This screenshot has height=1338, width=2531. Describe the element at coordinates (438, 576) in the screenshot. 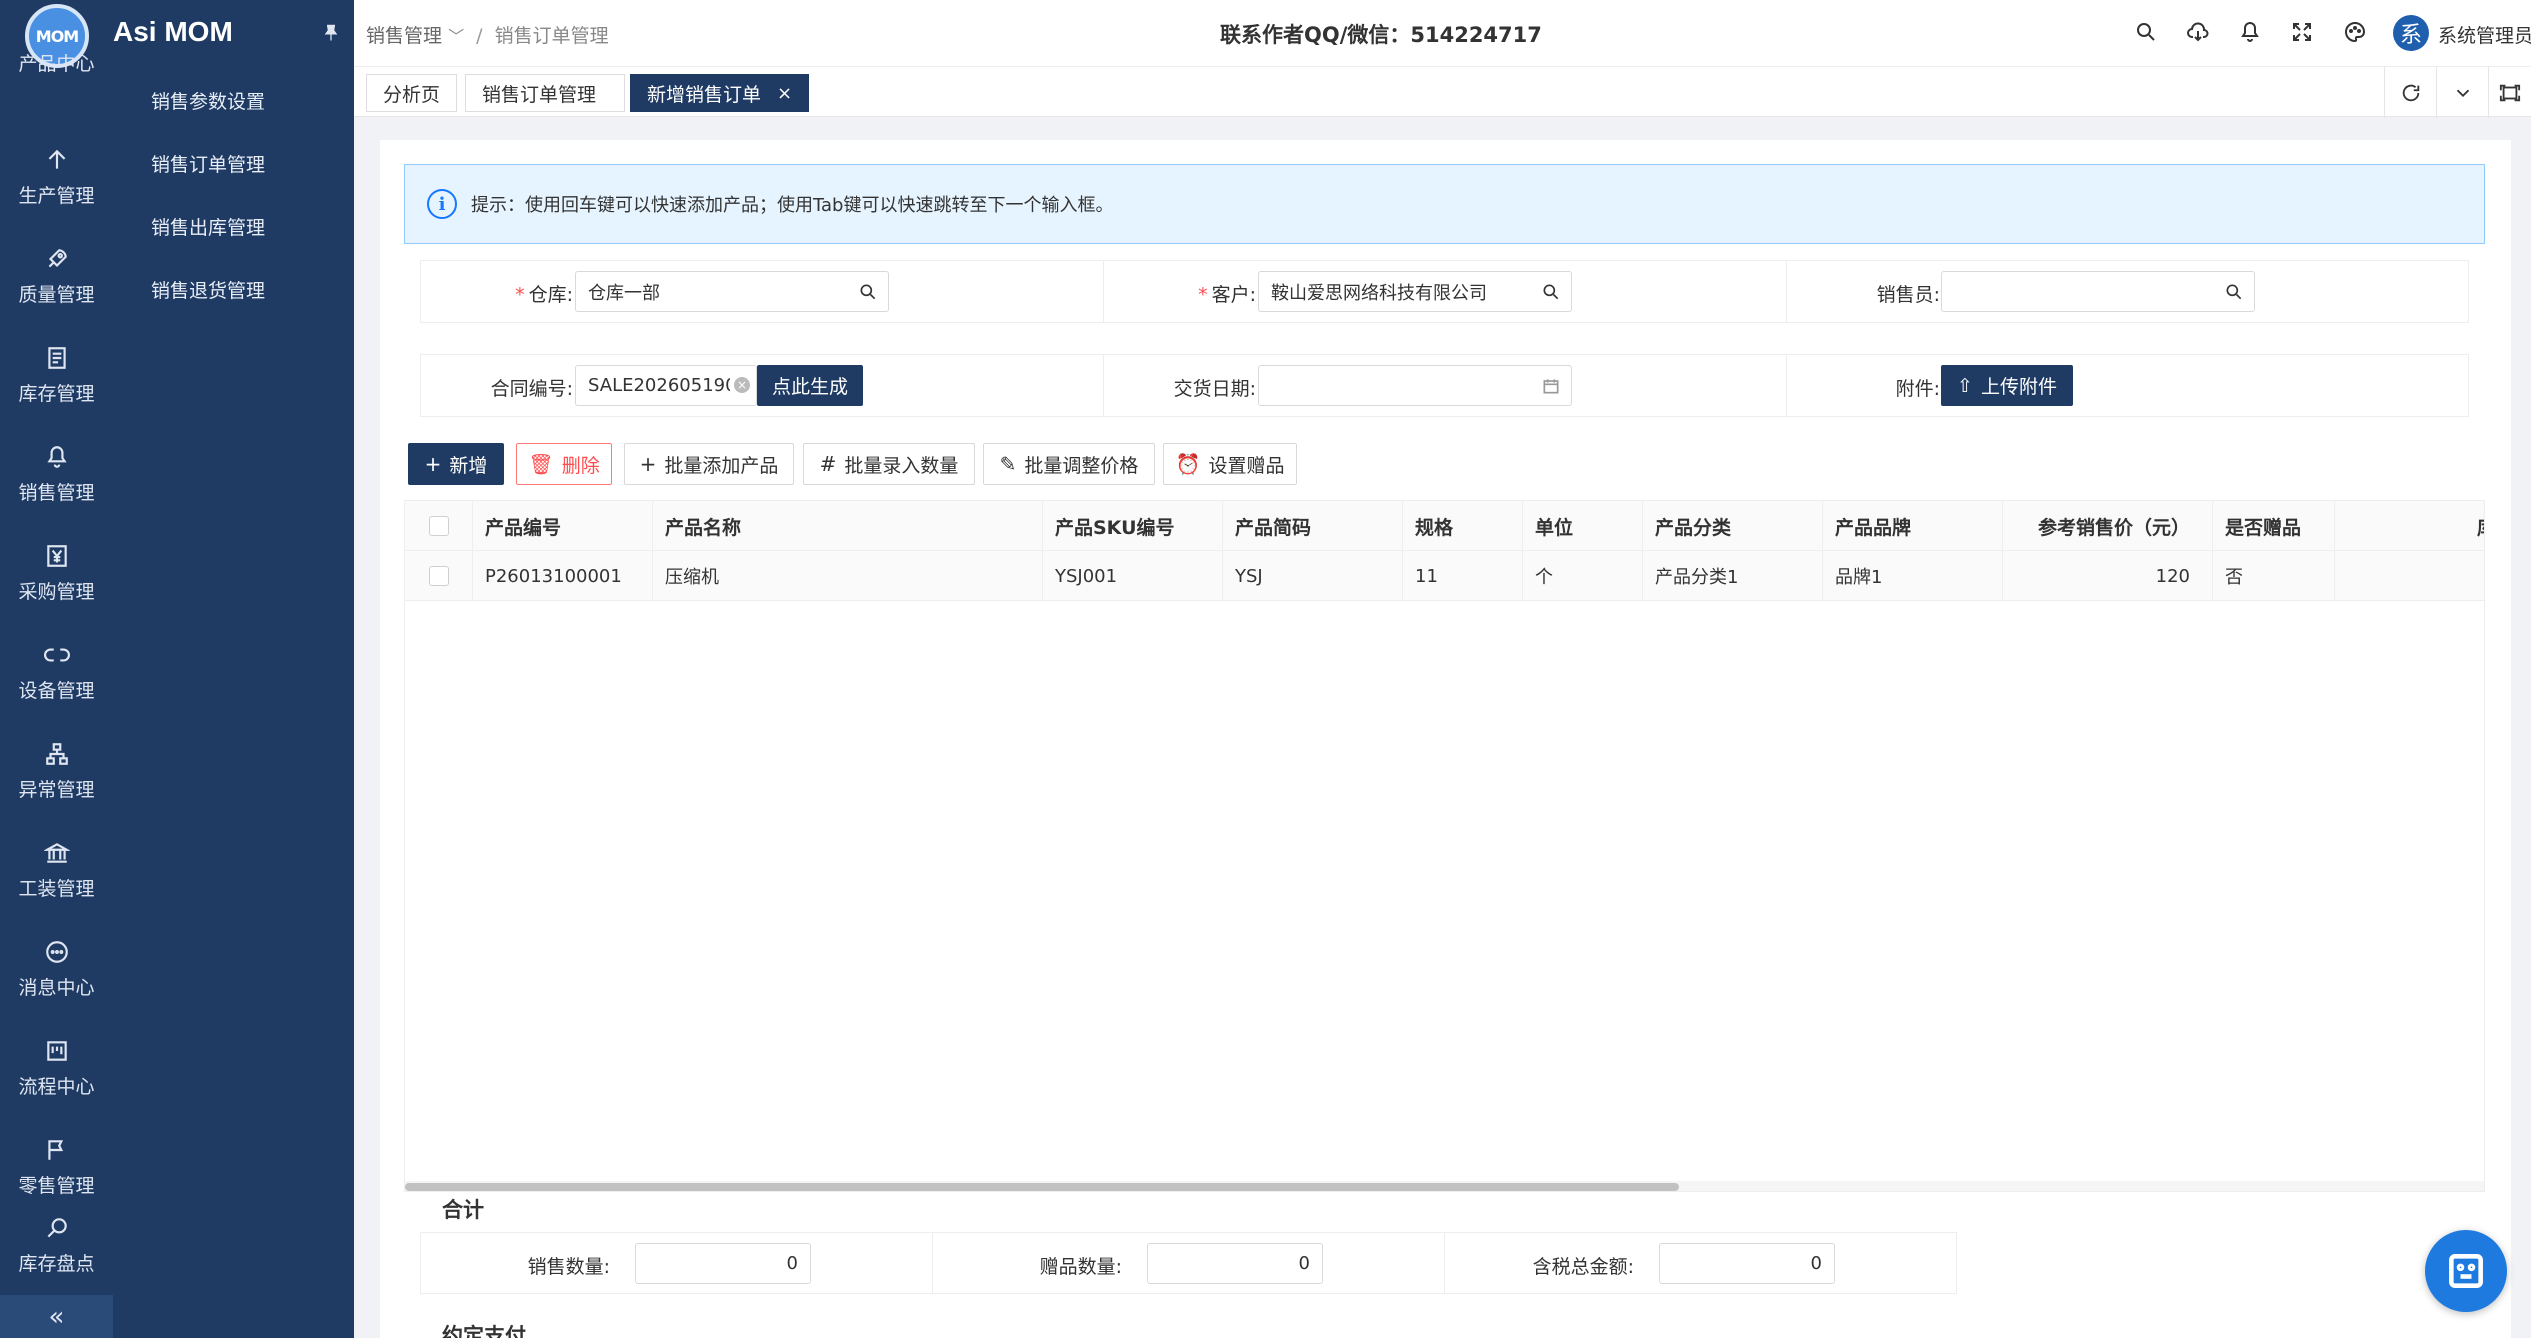

I see `row-checkbox` at that location.